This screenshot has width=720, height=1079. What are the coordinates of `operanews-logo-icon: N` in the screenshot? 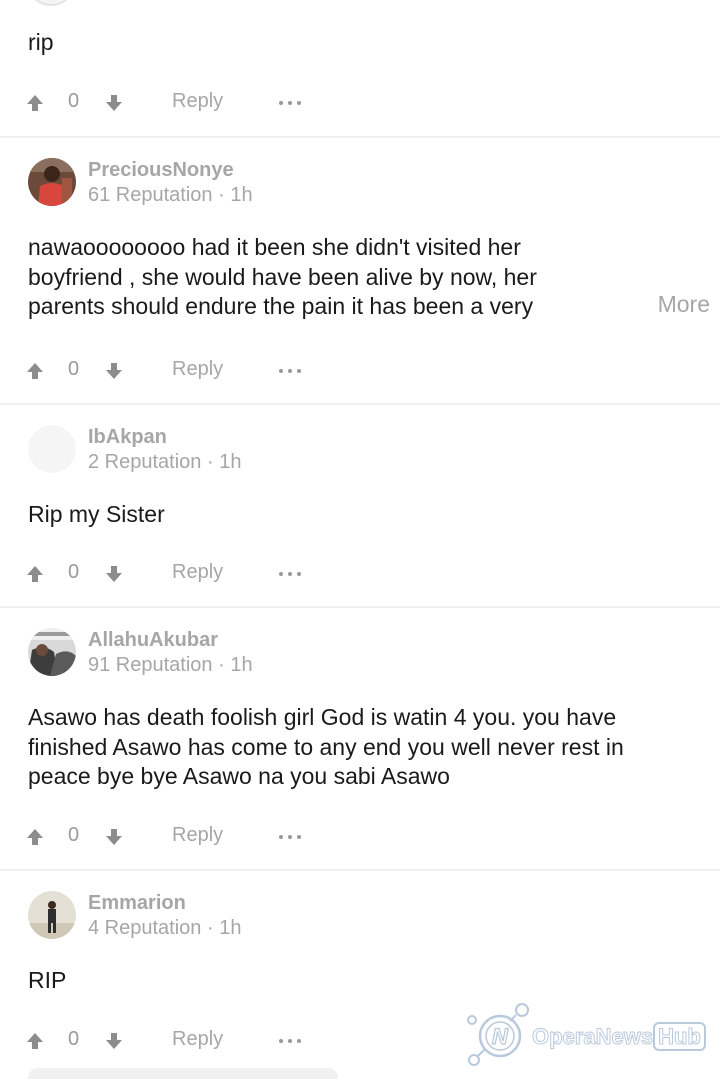 It's located at (498, 1034).